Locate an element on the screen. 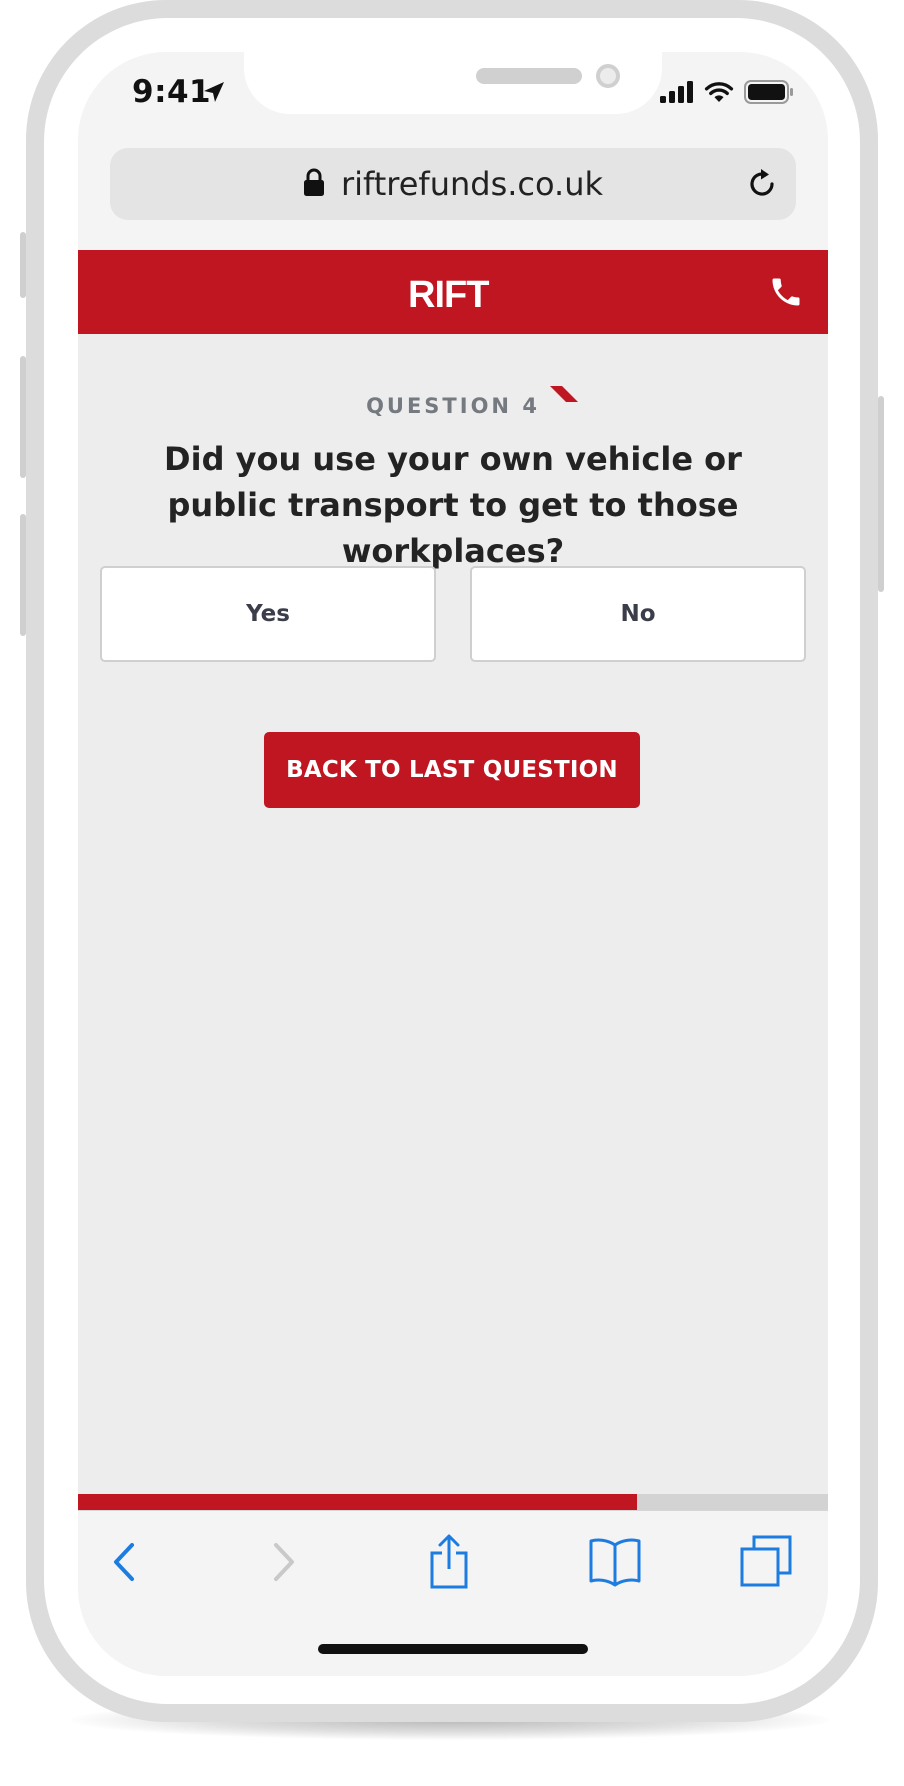 This screenshot has width=904, height=1786. progress-bar is located at coordinates (453, 1502).